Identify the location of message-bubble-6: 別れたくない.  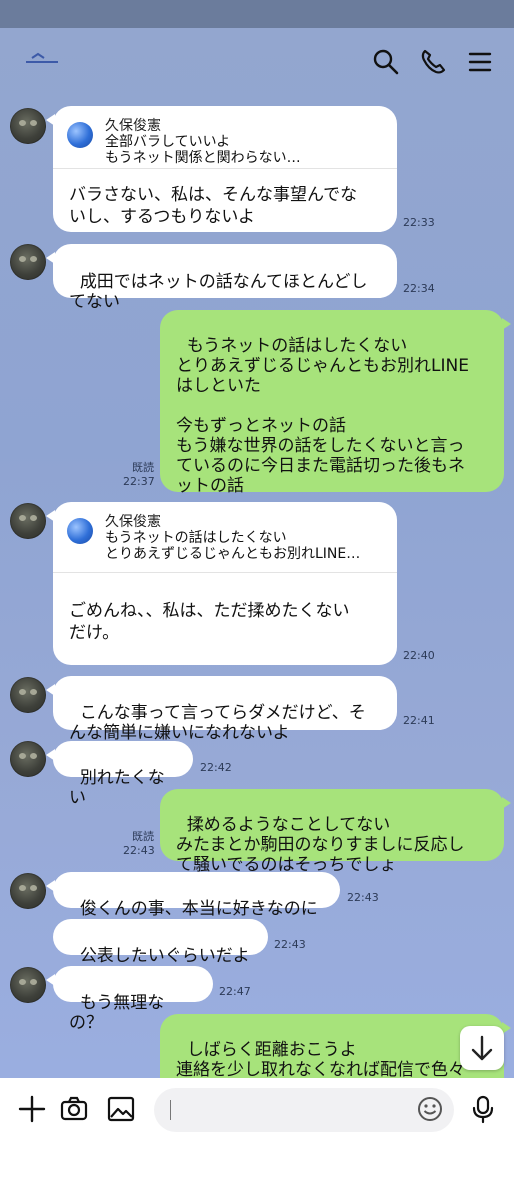
(119, 774).